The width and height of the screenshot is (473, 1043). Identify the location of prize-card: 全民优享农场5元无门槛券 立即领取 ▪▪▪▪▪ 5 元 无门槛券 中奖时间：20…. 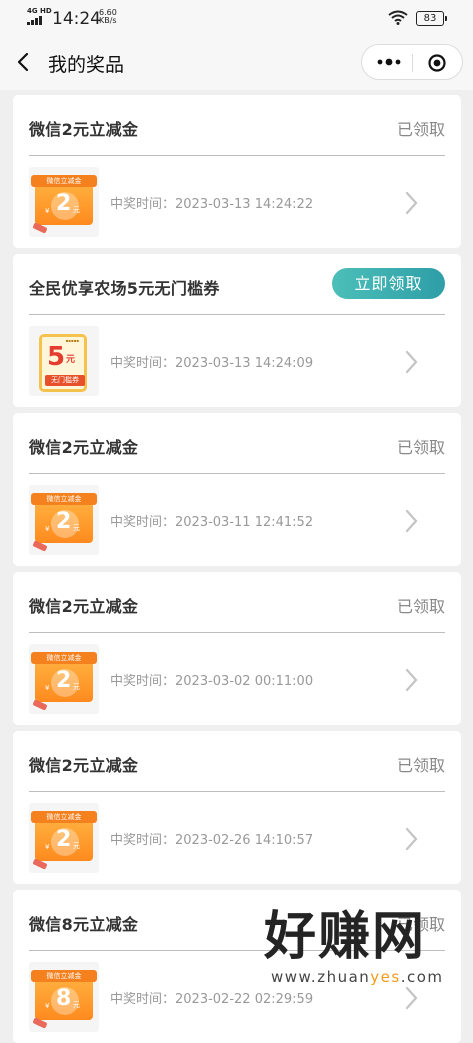
(237, 330).